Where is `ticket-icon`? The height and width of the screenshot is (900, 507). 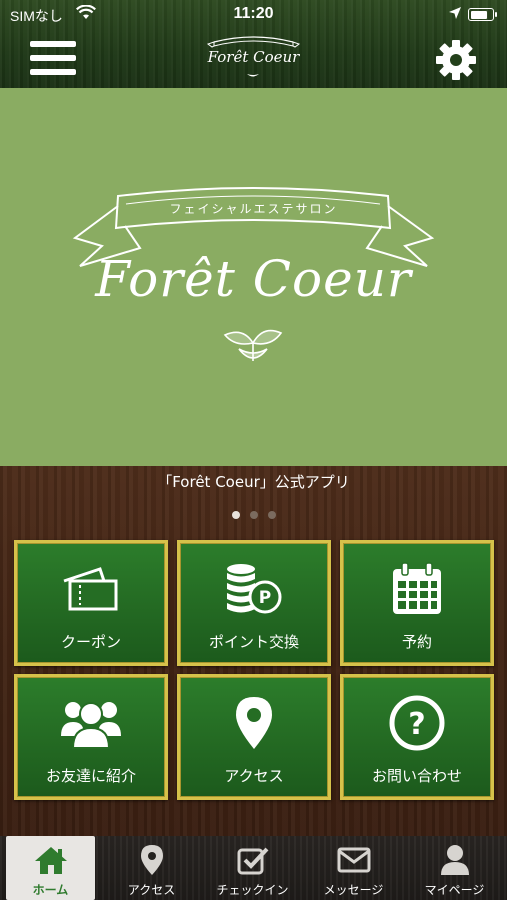 ticket-icon is located at coordinates (91, 589).